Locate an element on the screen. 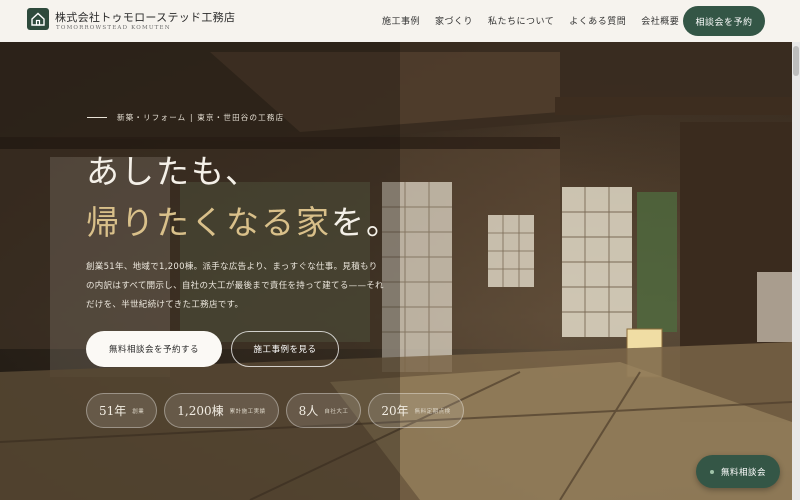 The width and height of the screenshot is (800, 500). view-works-button: 施工事例を見る is located at coordinates (285, 349).